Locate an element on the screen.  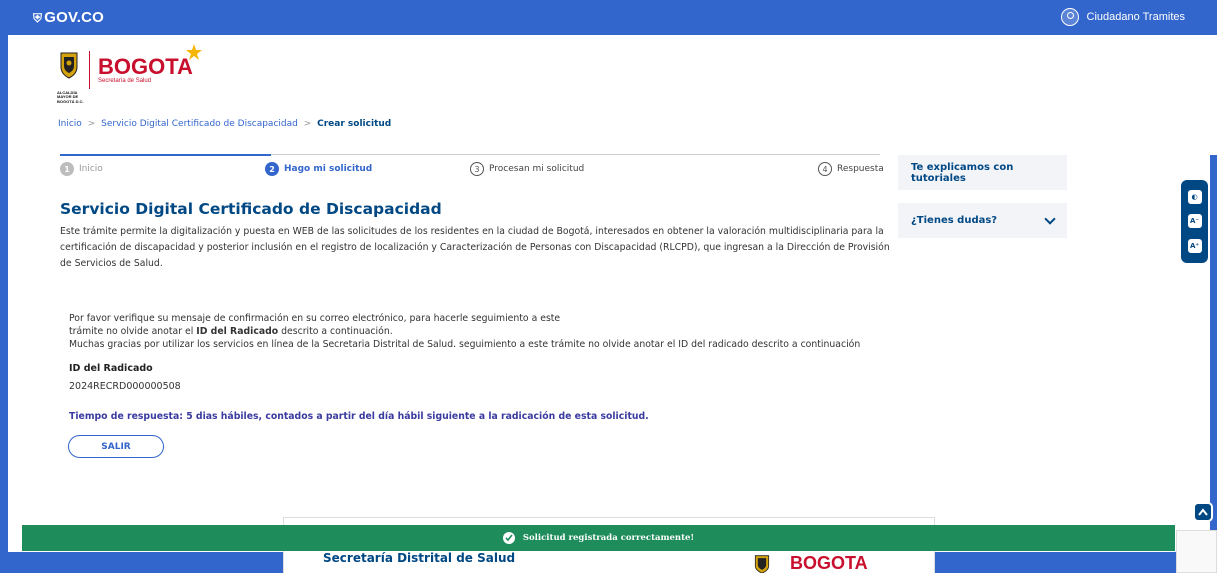
confirm-line-2-post: descrito a continuación. is located at coordinates (335, 331).